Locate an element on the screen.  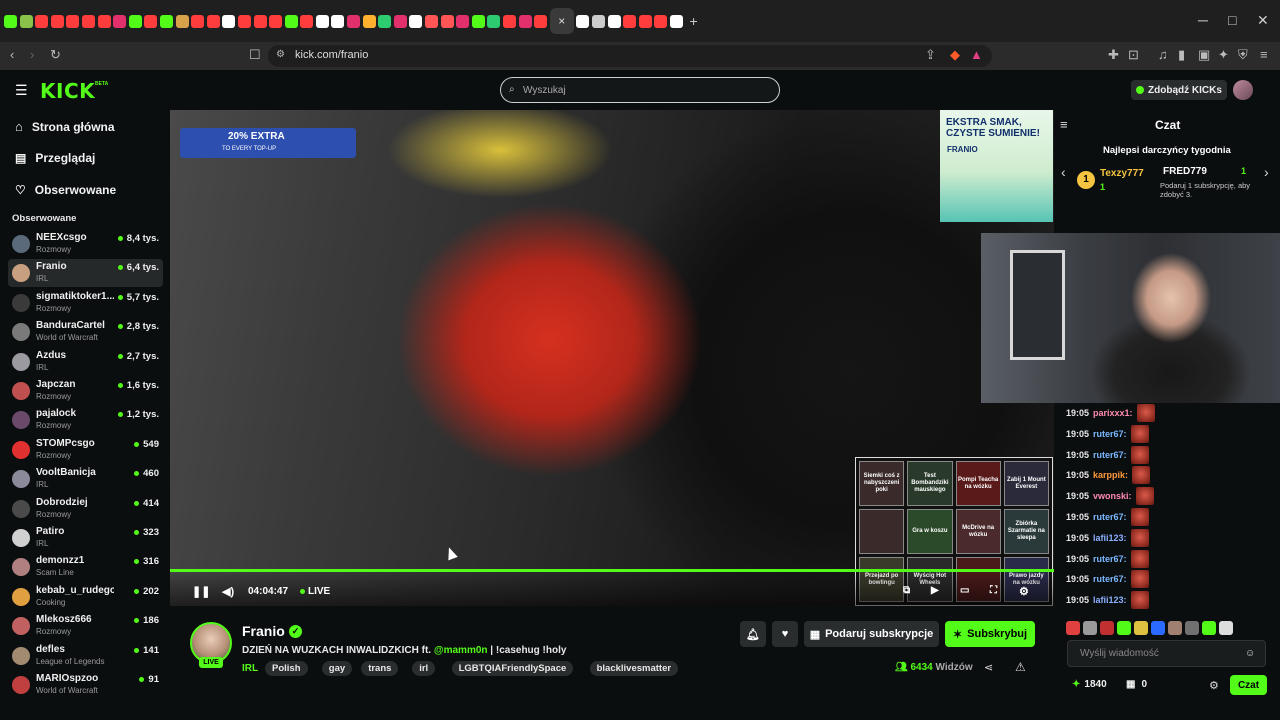
followed-channel-item: pajalock Rozmowy 1,2 tys. is located at coordinates (85, 420).